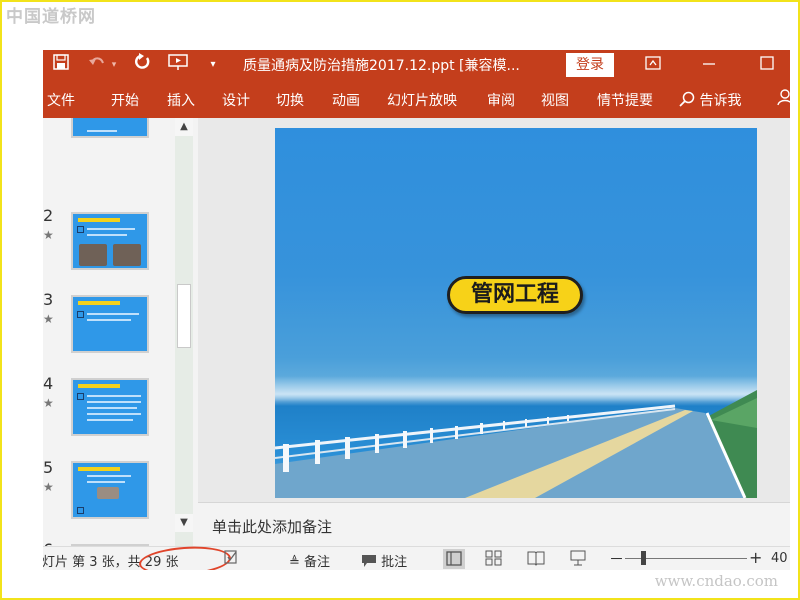  I want to click on tab-design: 设计, so click(236, 100).